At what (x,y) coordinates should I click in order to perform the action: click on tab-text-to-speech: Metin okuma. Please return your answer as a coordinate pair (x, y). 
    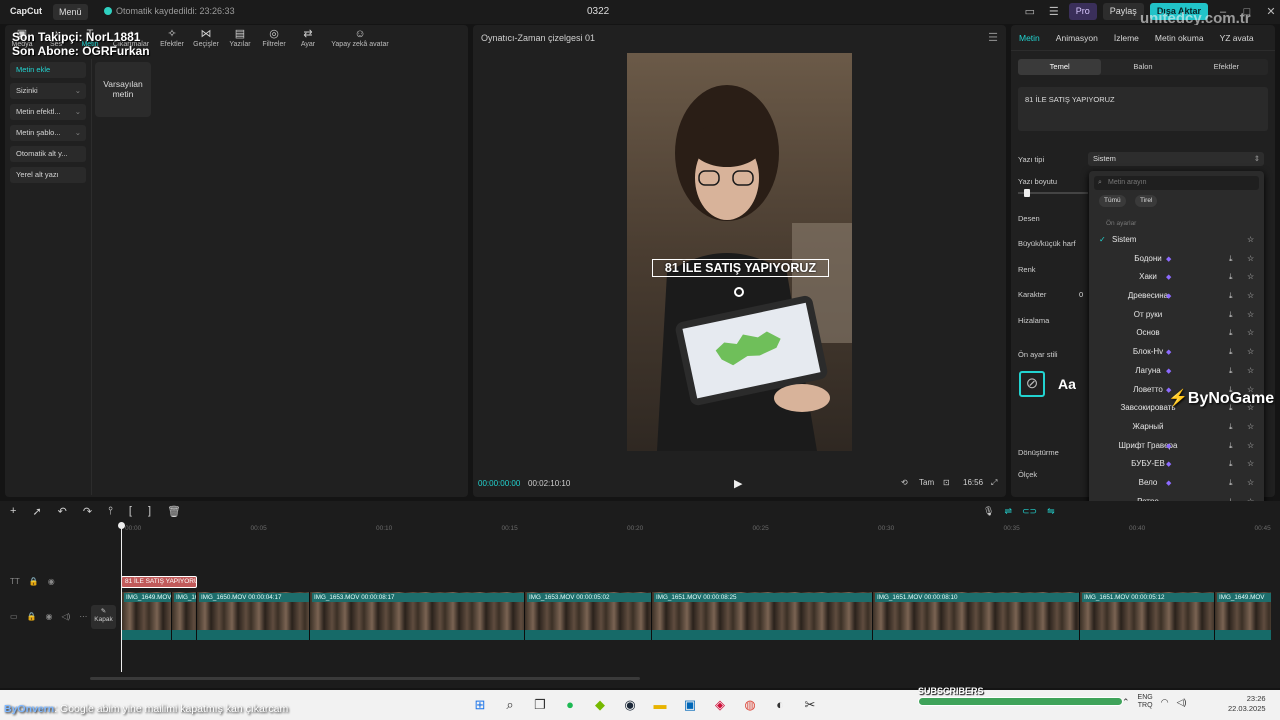
    Looking at the image, I should click on (1179, 37).